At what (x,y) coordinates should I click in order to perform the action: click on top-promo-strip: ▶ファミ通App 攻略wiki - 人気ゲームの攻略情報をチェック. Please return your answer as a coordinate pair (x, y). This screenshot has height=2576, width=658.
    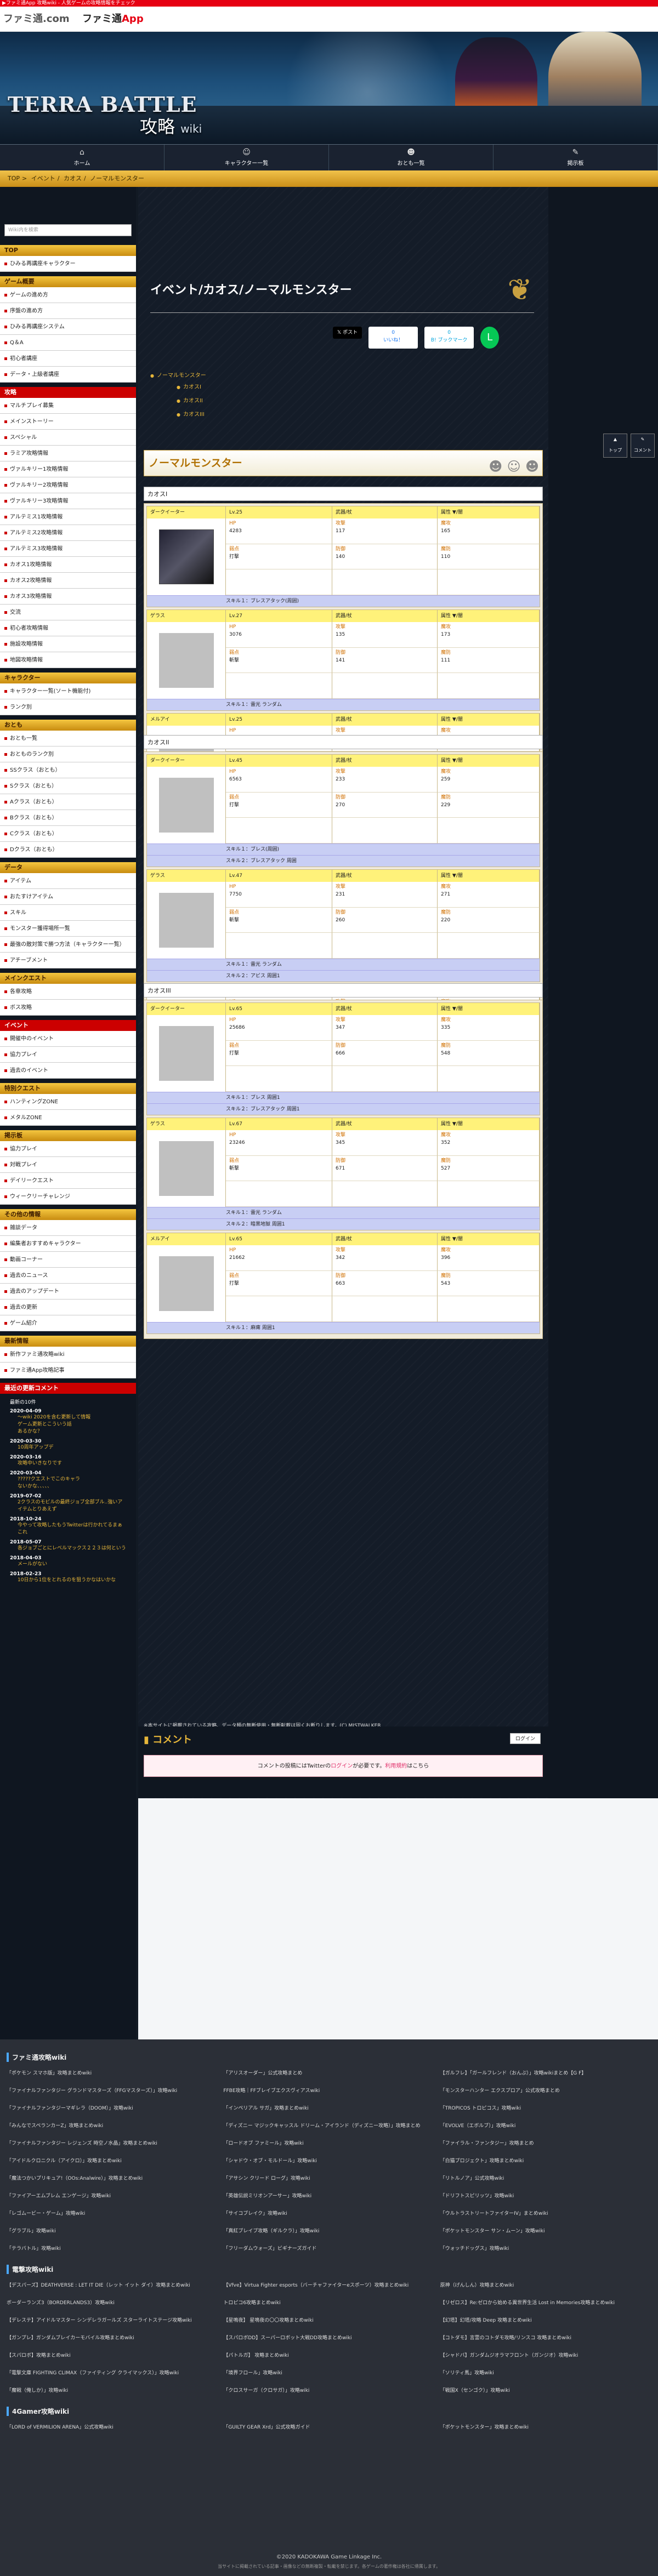
    Looking at the image, I should click on (329, 3).